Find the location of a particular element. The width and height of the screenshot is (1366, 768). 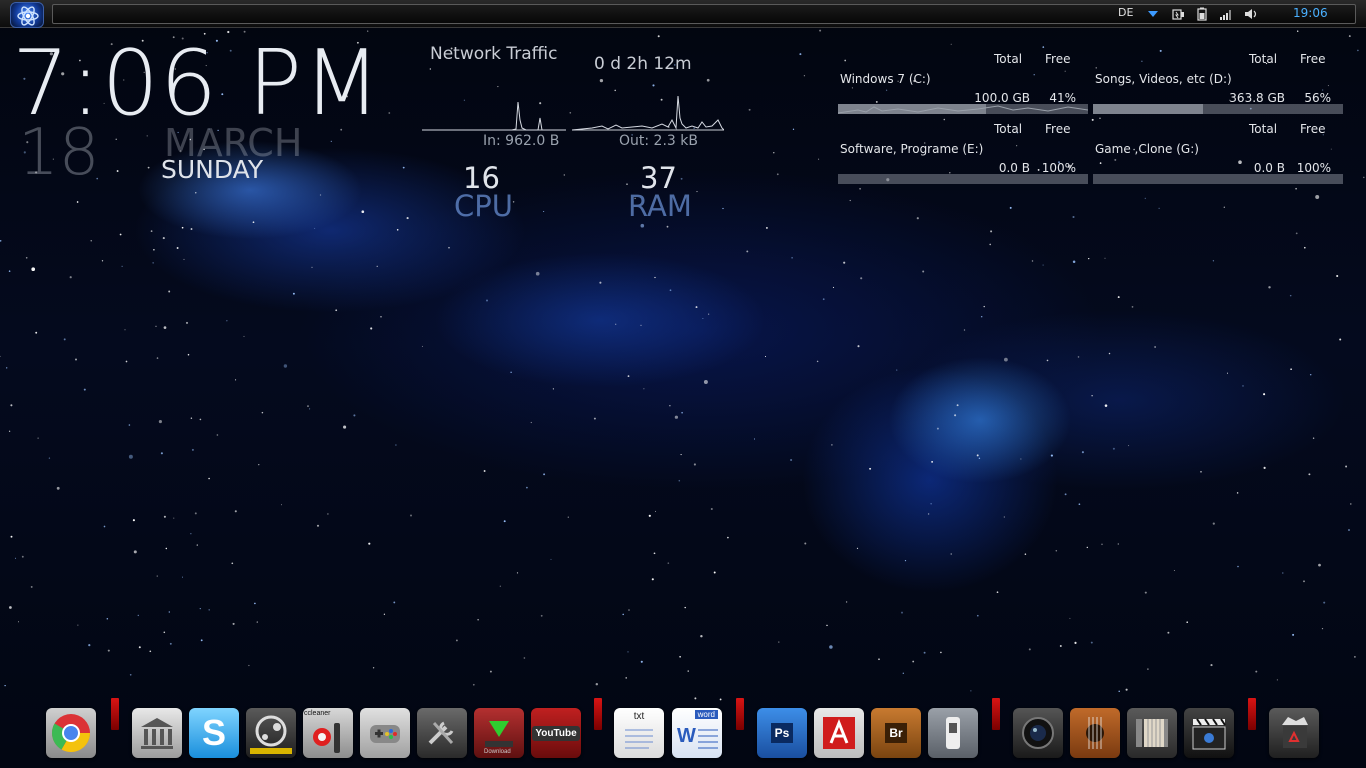

uptime-label: 0 d 2h 12m is located at coordinates (643, 64).